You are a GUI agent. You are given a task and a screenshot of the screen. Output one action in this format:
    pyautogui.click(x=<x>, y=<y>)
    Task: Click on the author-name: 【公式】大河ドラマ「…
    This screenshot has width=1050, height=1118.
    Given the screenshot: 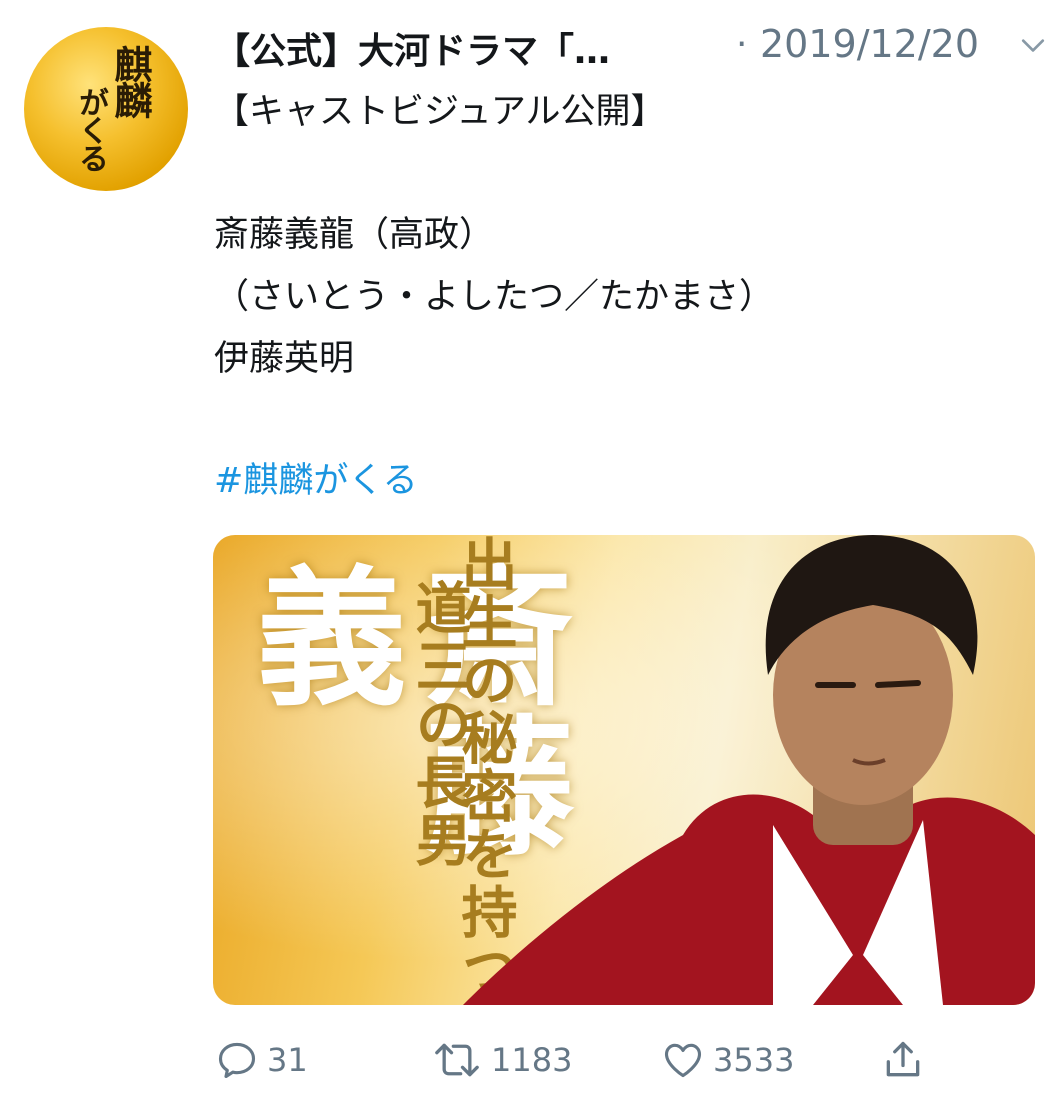 What is the action you would take?
    pyautogui.click(x=412, y=48)
    